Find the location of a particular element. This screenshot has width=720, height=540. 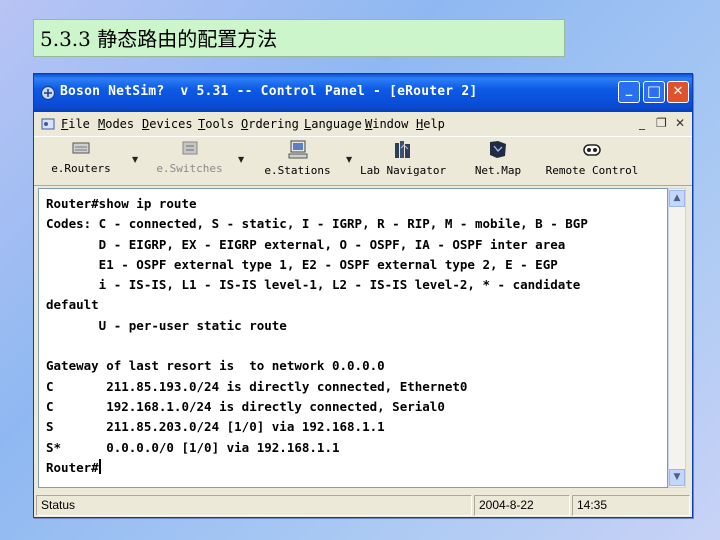

netmap-label: Net.Map is located at coordinates (498, 170).